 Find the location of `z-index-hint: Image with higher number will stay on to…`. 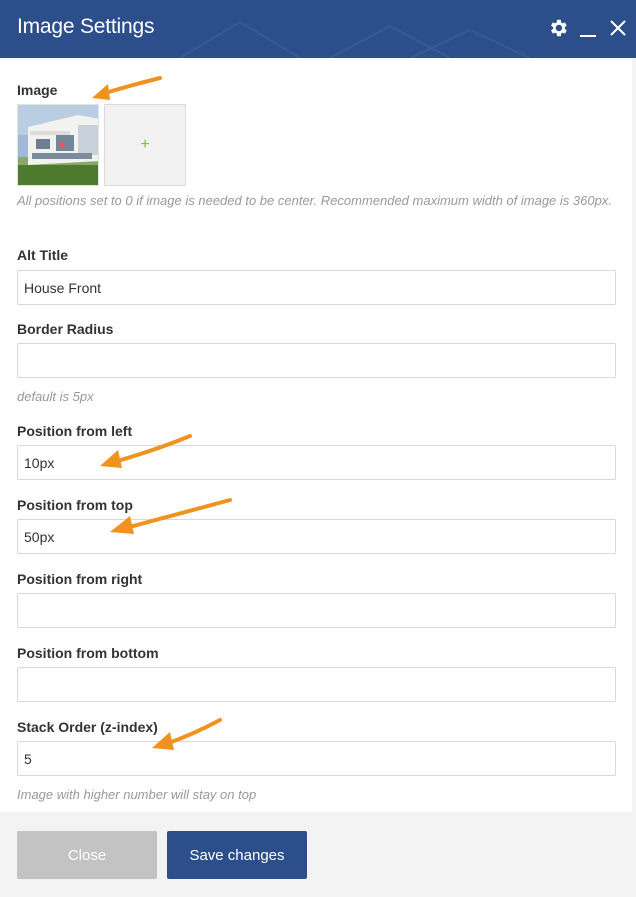

z-index-hint: Image with higher number will stay on to… is located at coordinates (137, 794).